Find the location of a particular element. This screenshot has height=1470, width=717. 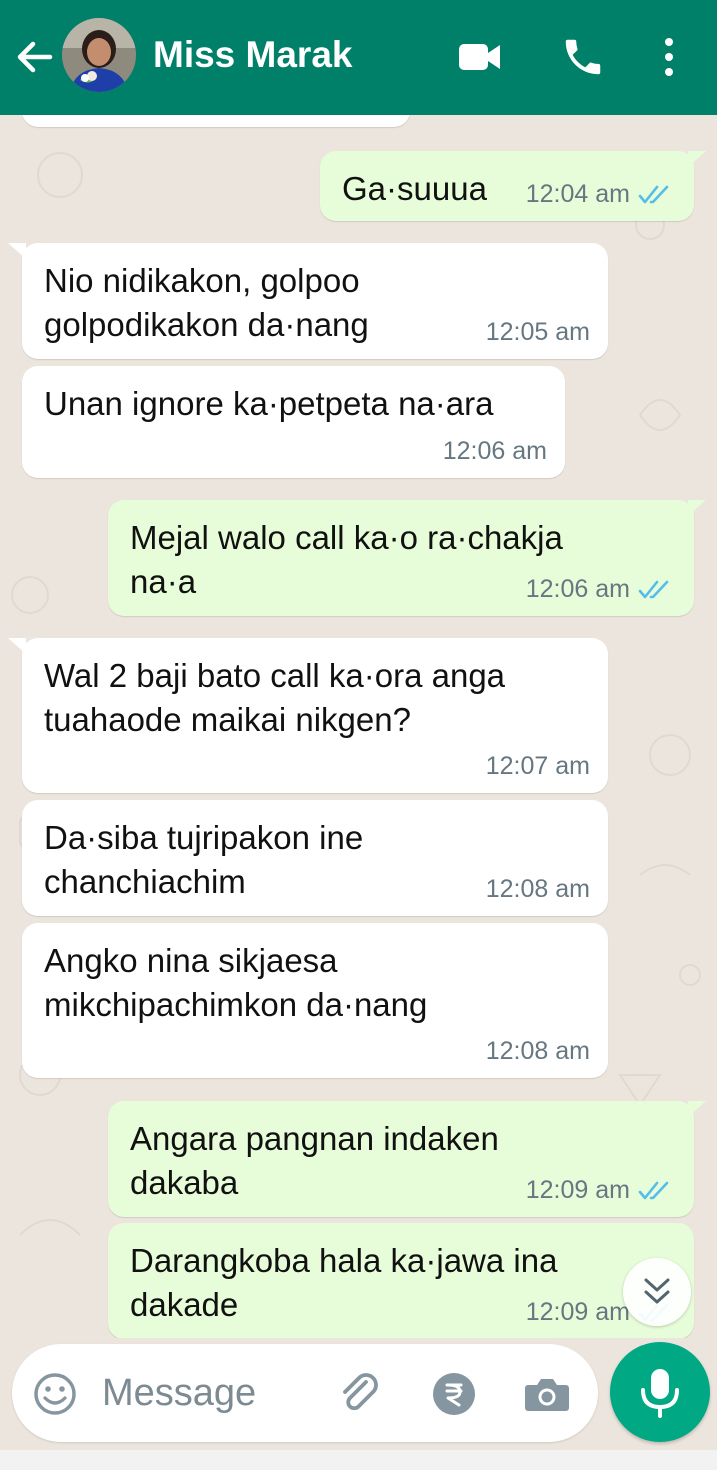

more-options-icon is located at coordinates (669, 57).